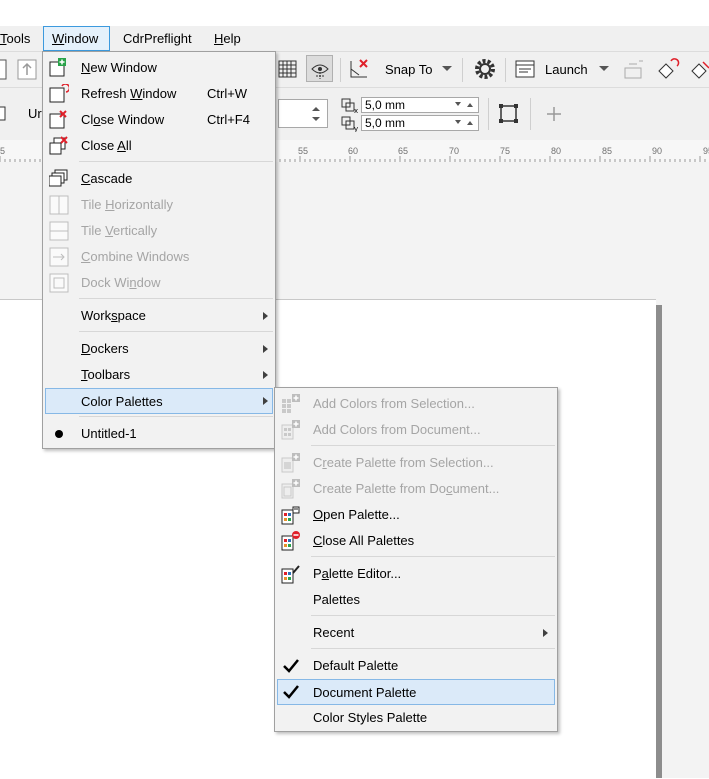  What do you see at coordinates (288, 69) in the screenshot?
I see `grid-icon` at bounding box center [288, 69].